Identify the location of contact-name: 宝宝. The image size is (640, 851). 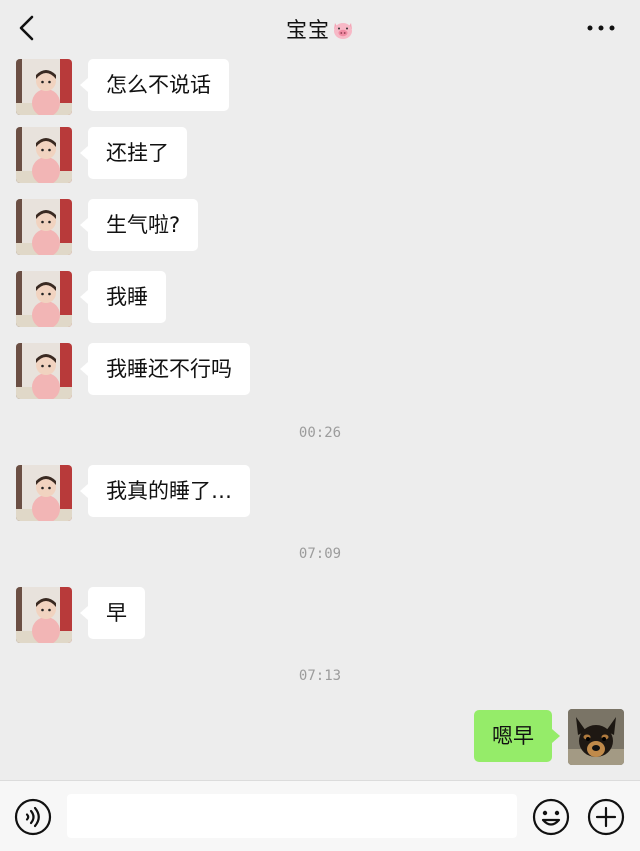
(308, 30).